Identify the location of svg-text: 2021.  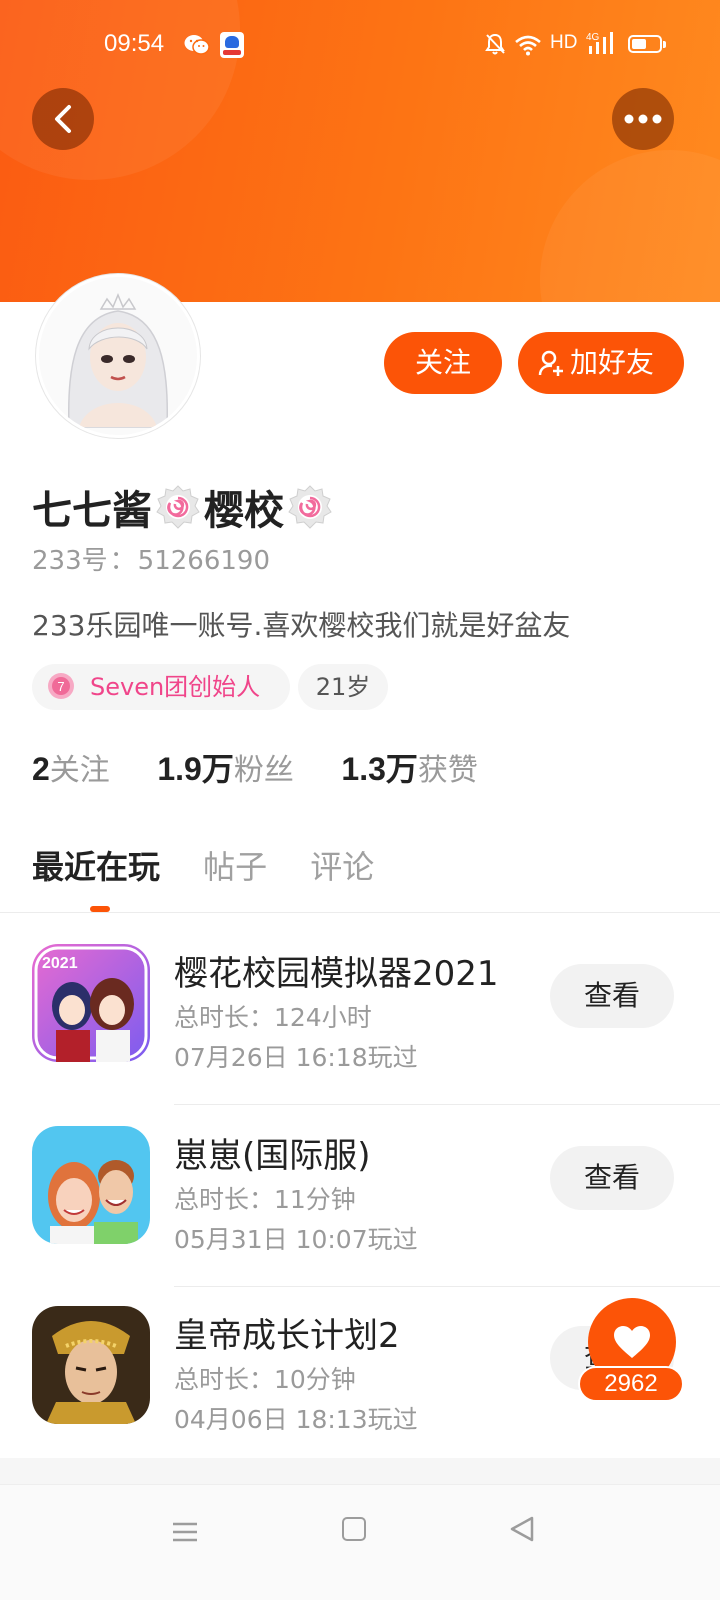
(60, 963).